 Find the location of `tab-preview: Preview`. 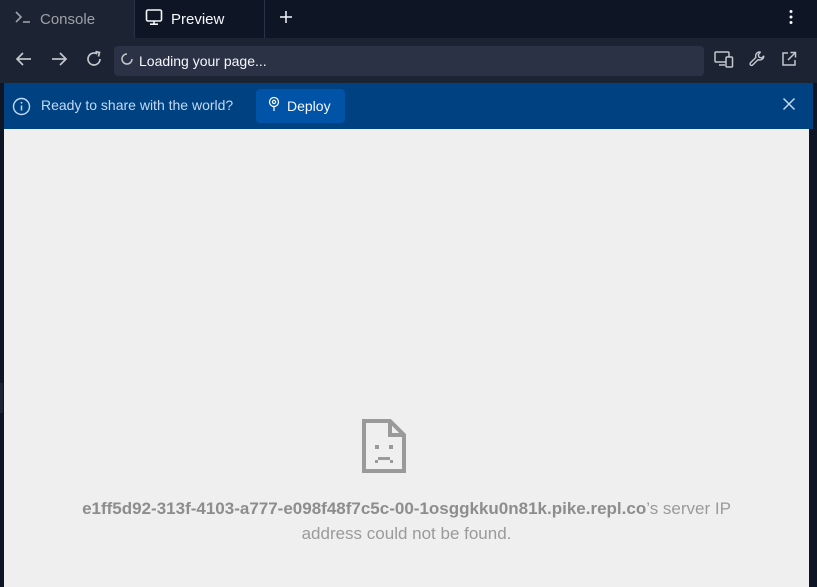

tab-preview: Preview is located at coordinates (199, 19).